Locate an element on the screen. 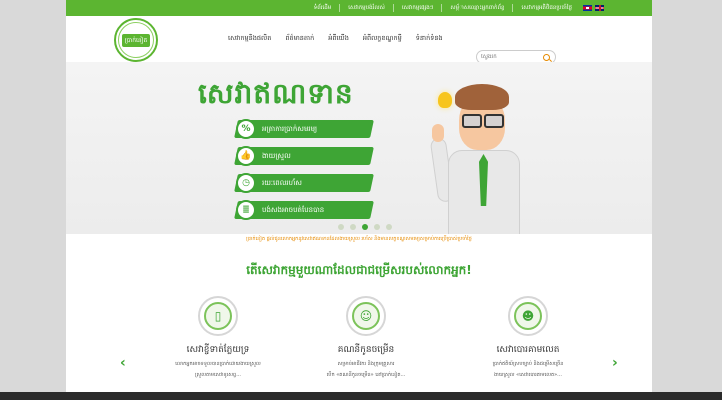 The image size is (722, 400). nav-item-loan-terms: អំពីលក្ខខណ្ឌកម្ចី is located at coordinates (382, 39).